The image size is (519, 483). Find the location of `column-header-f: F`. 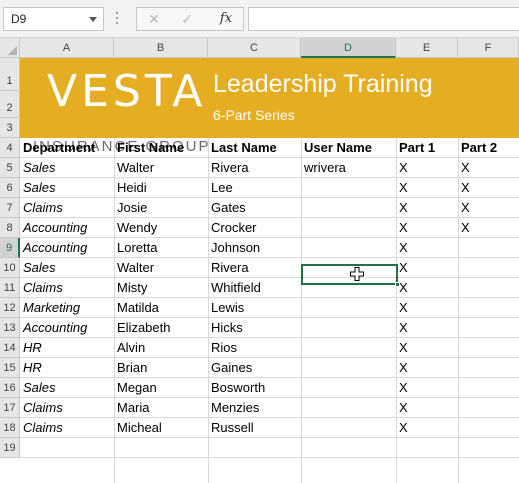

column-header-f: F is located at coordinates (488, 48).